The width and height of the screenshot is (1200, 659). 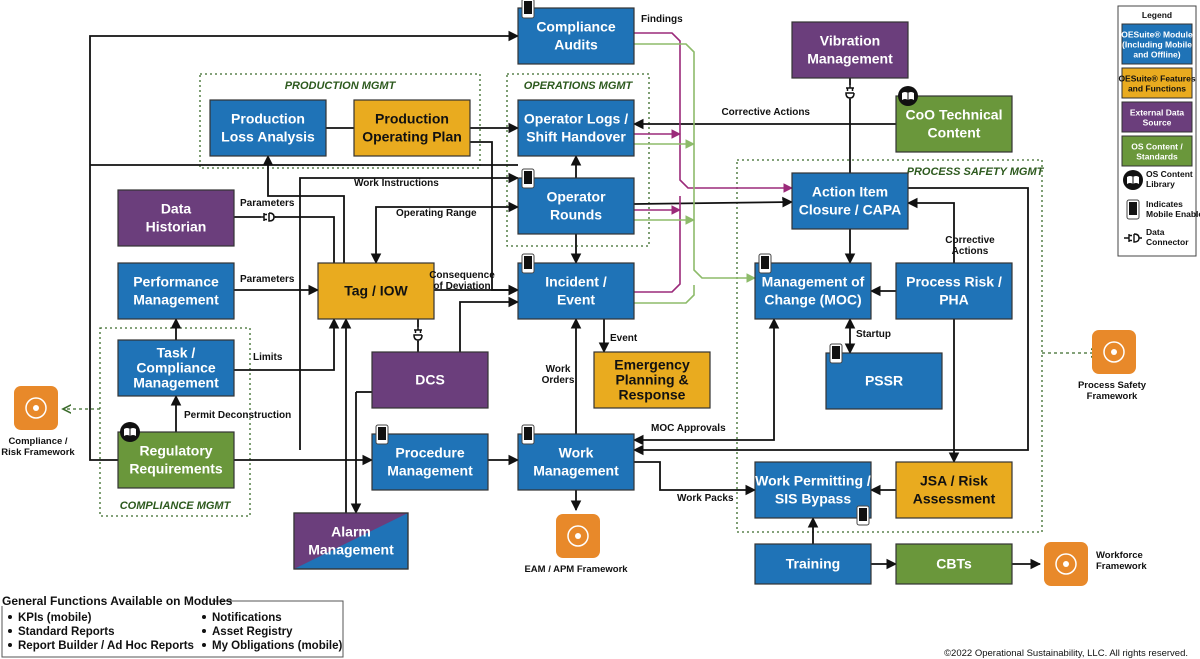 I want to click on node-label: PSSR, so click(x=884, y=381).